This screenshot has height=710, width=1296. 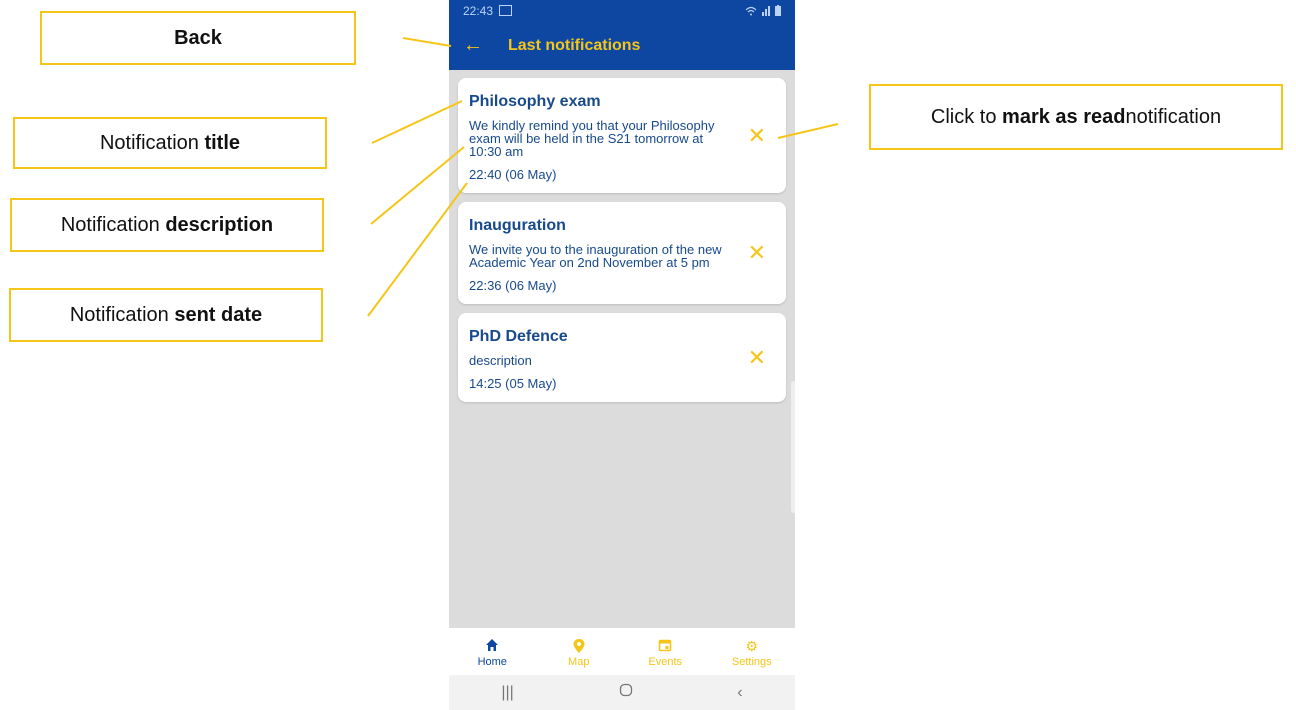 What do you see at coordinates (513, 285) in the screenshot?
I see `notification-date: 22:36 (06 May)` at bounding box center [513, 285].